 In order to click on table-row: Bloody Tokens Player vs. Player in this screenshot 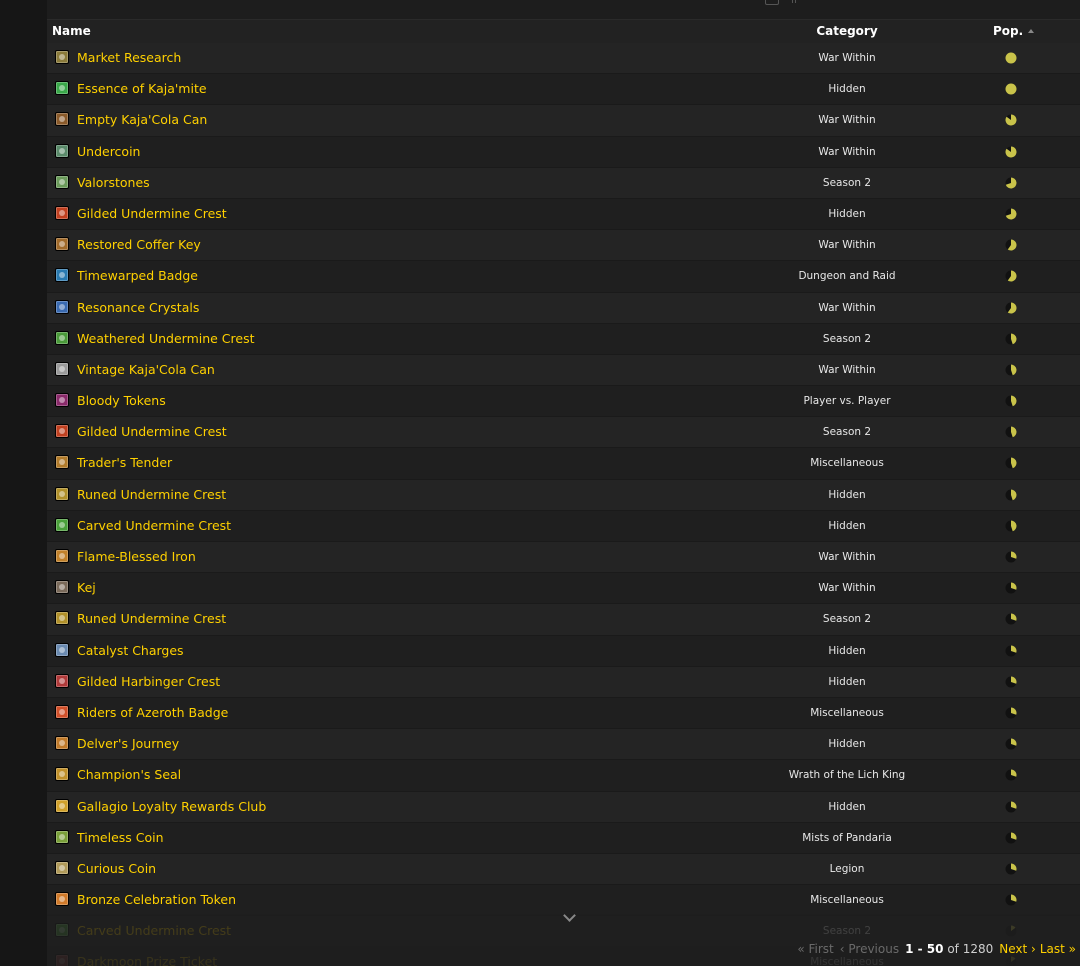, I will do `click(563, 402)`.